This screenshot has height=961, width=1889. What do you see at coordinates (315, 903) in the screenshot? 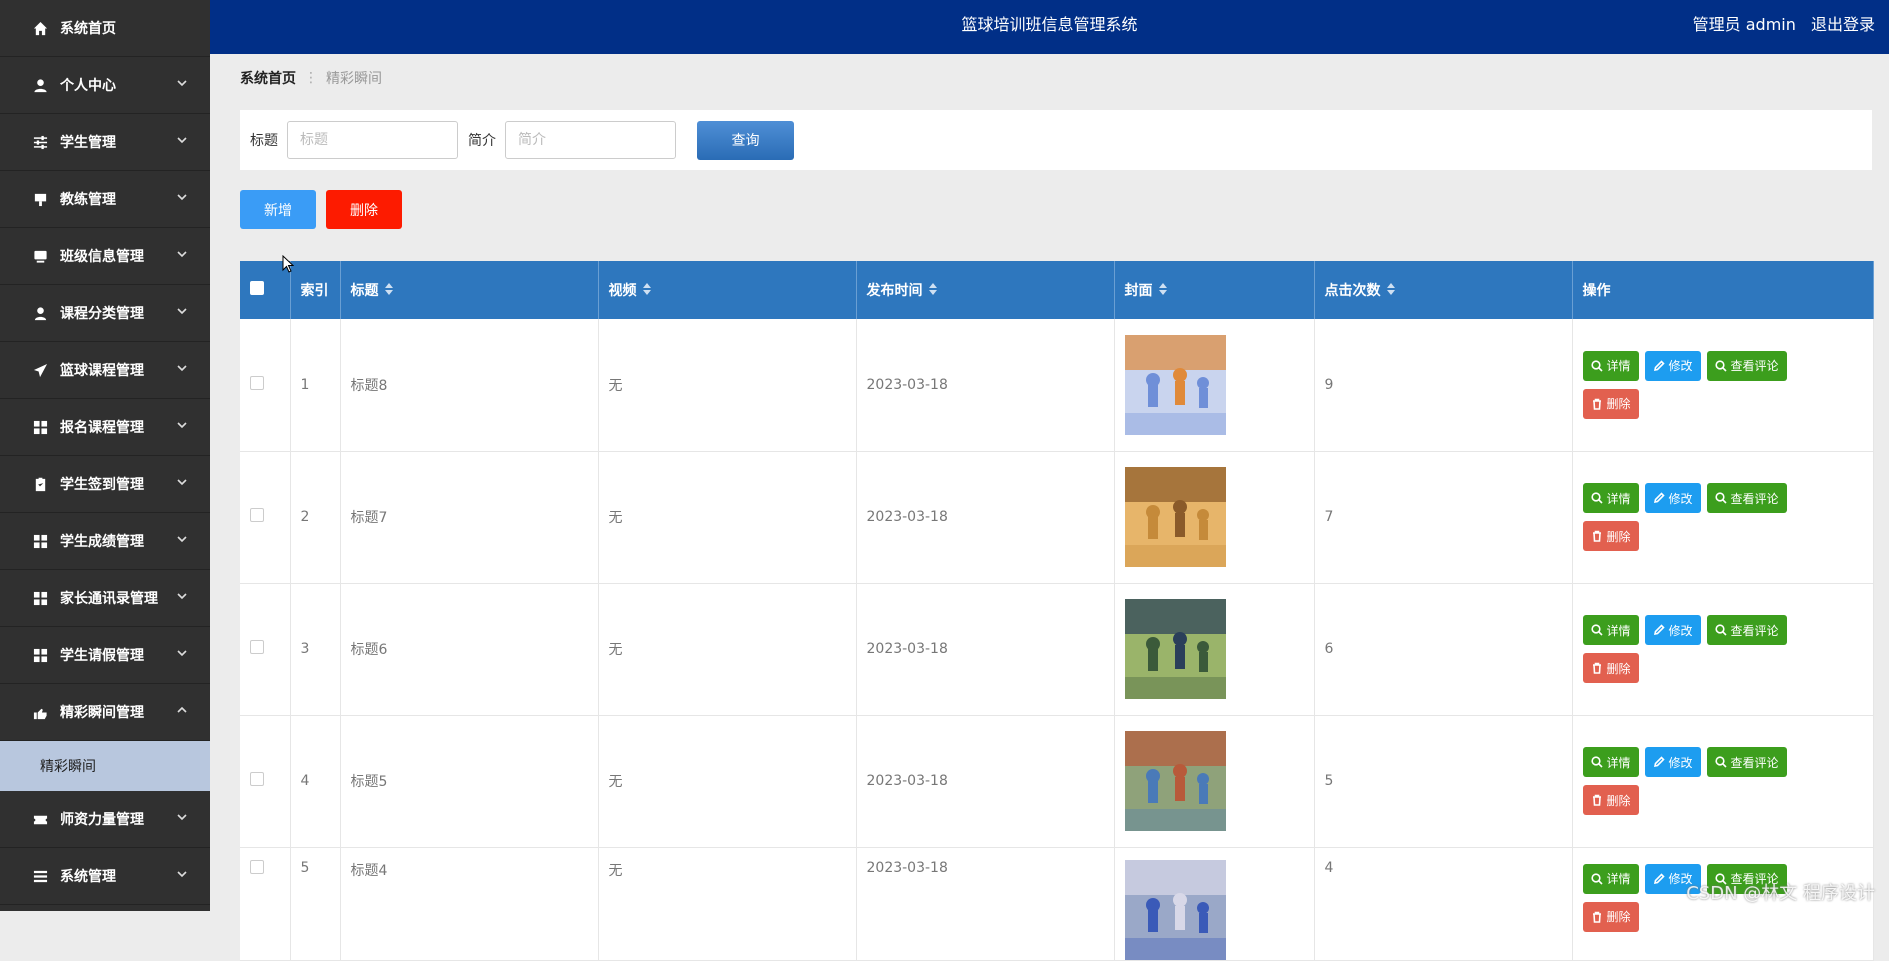
I see `cell-index: 5` at bounding box center [315, 903].